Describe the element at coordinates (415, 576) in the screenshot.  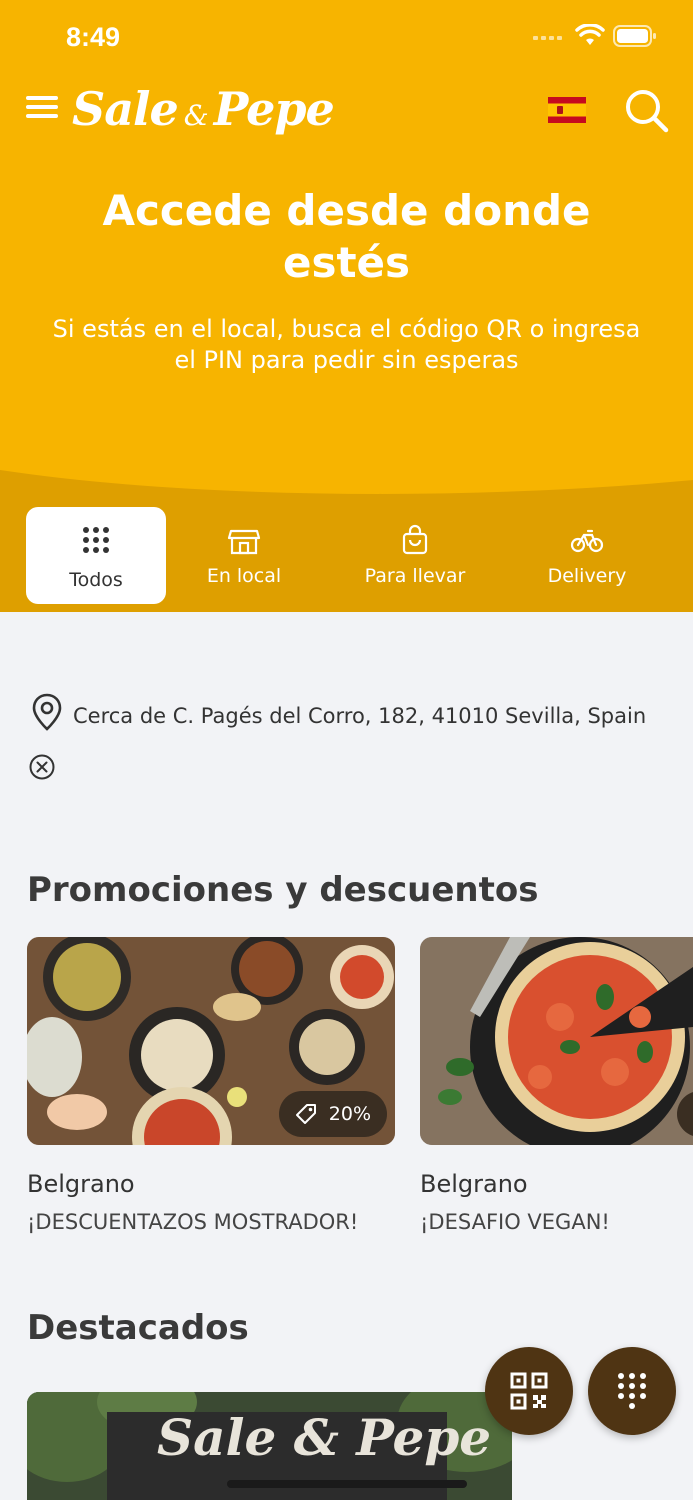
I see `tab-label: Para llevar` at that location.